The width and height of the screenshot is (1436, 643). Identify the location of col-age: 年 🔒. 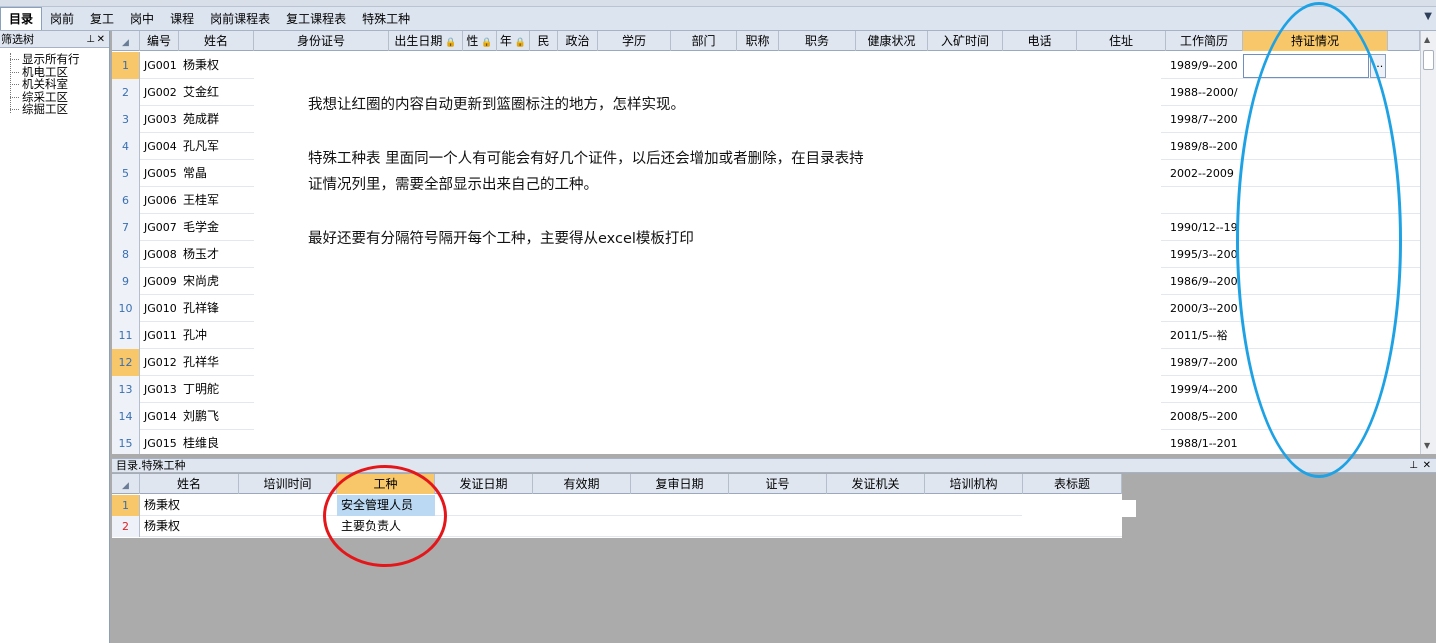
(513, 41).